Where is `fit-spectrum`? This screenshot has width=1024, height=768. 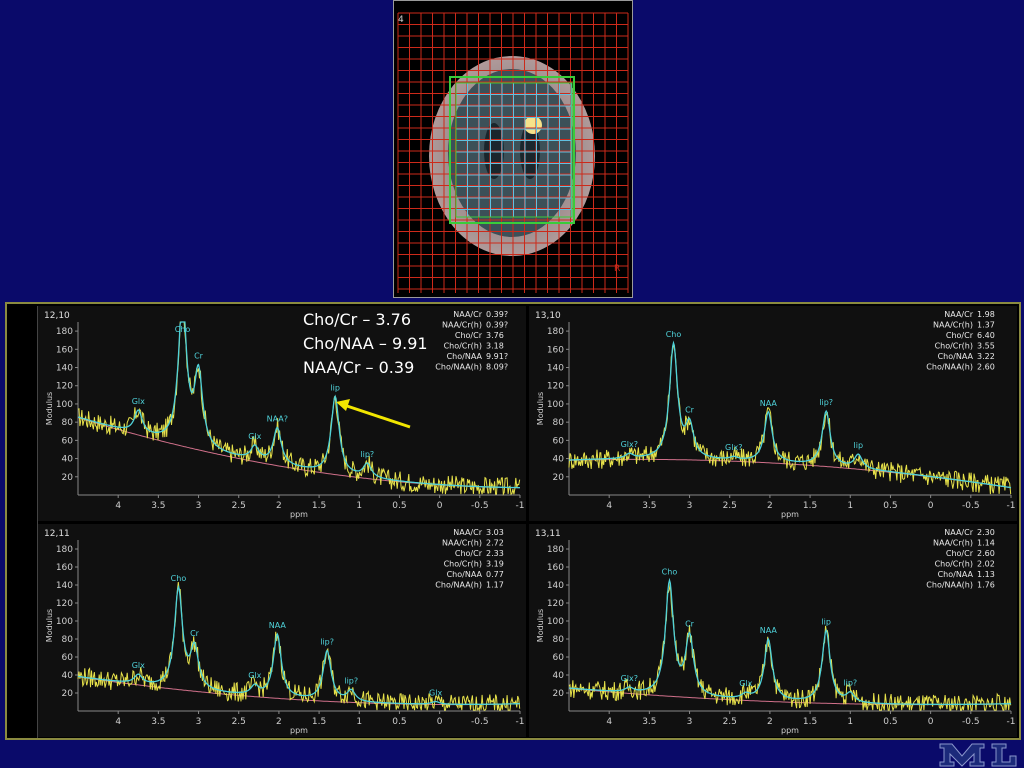 fit-spectrum is located at coordinates (790, 641).